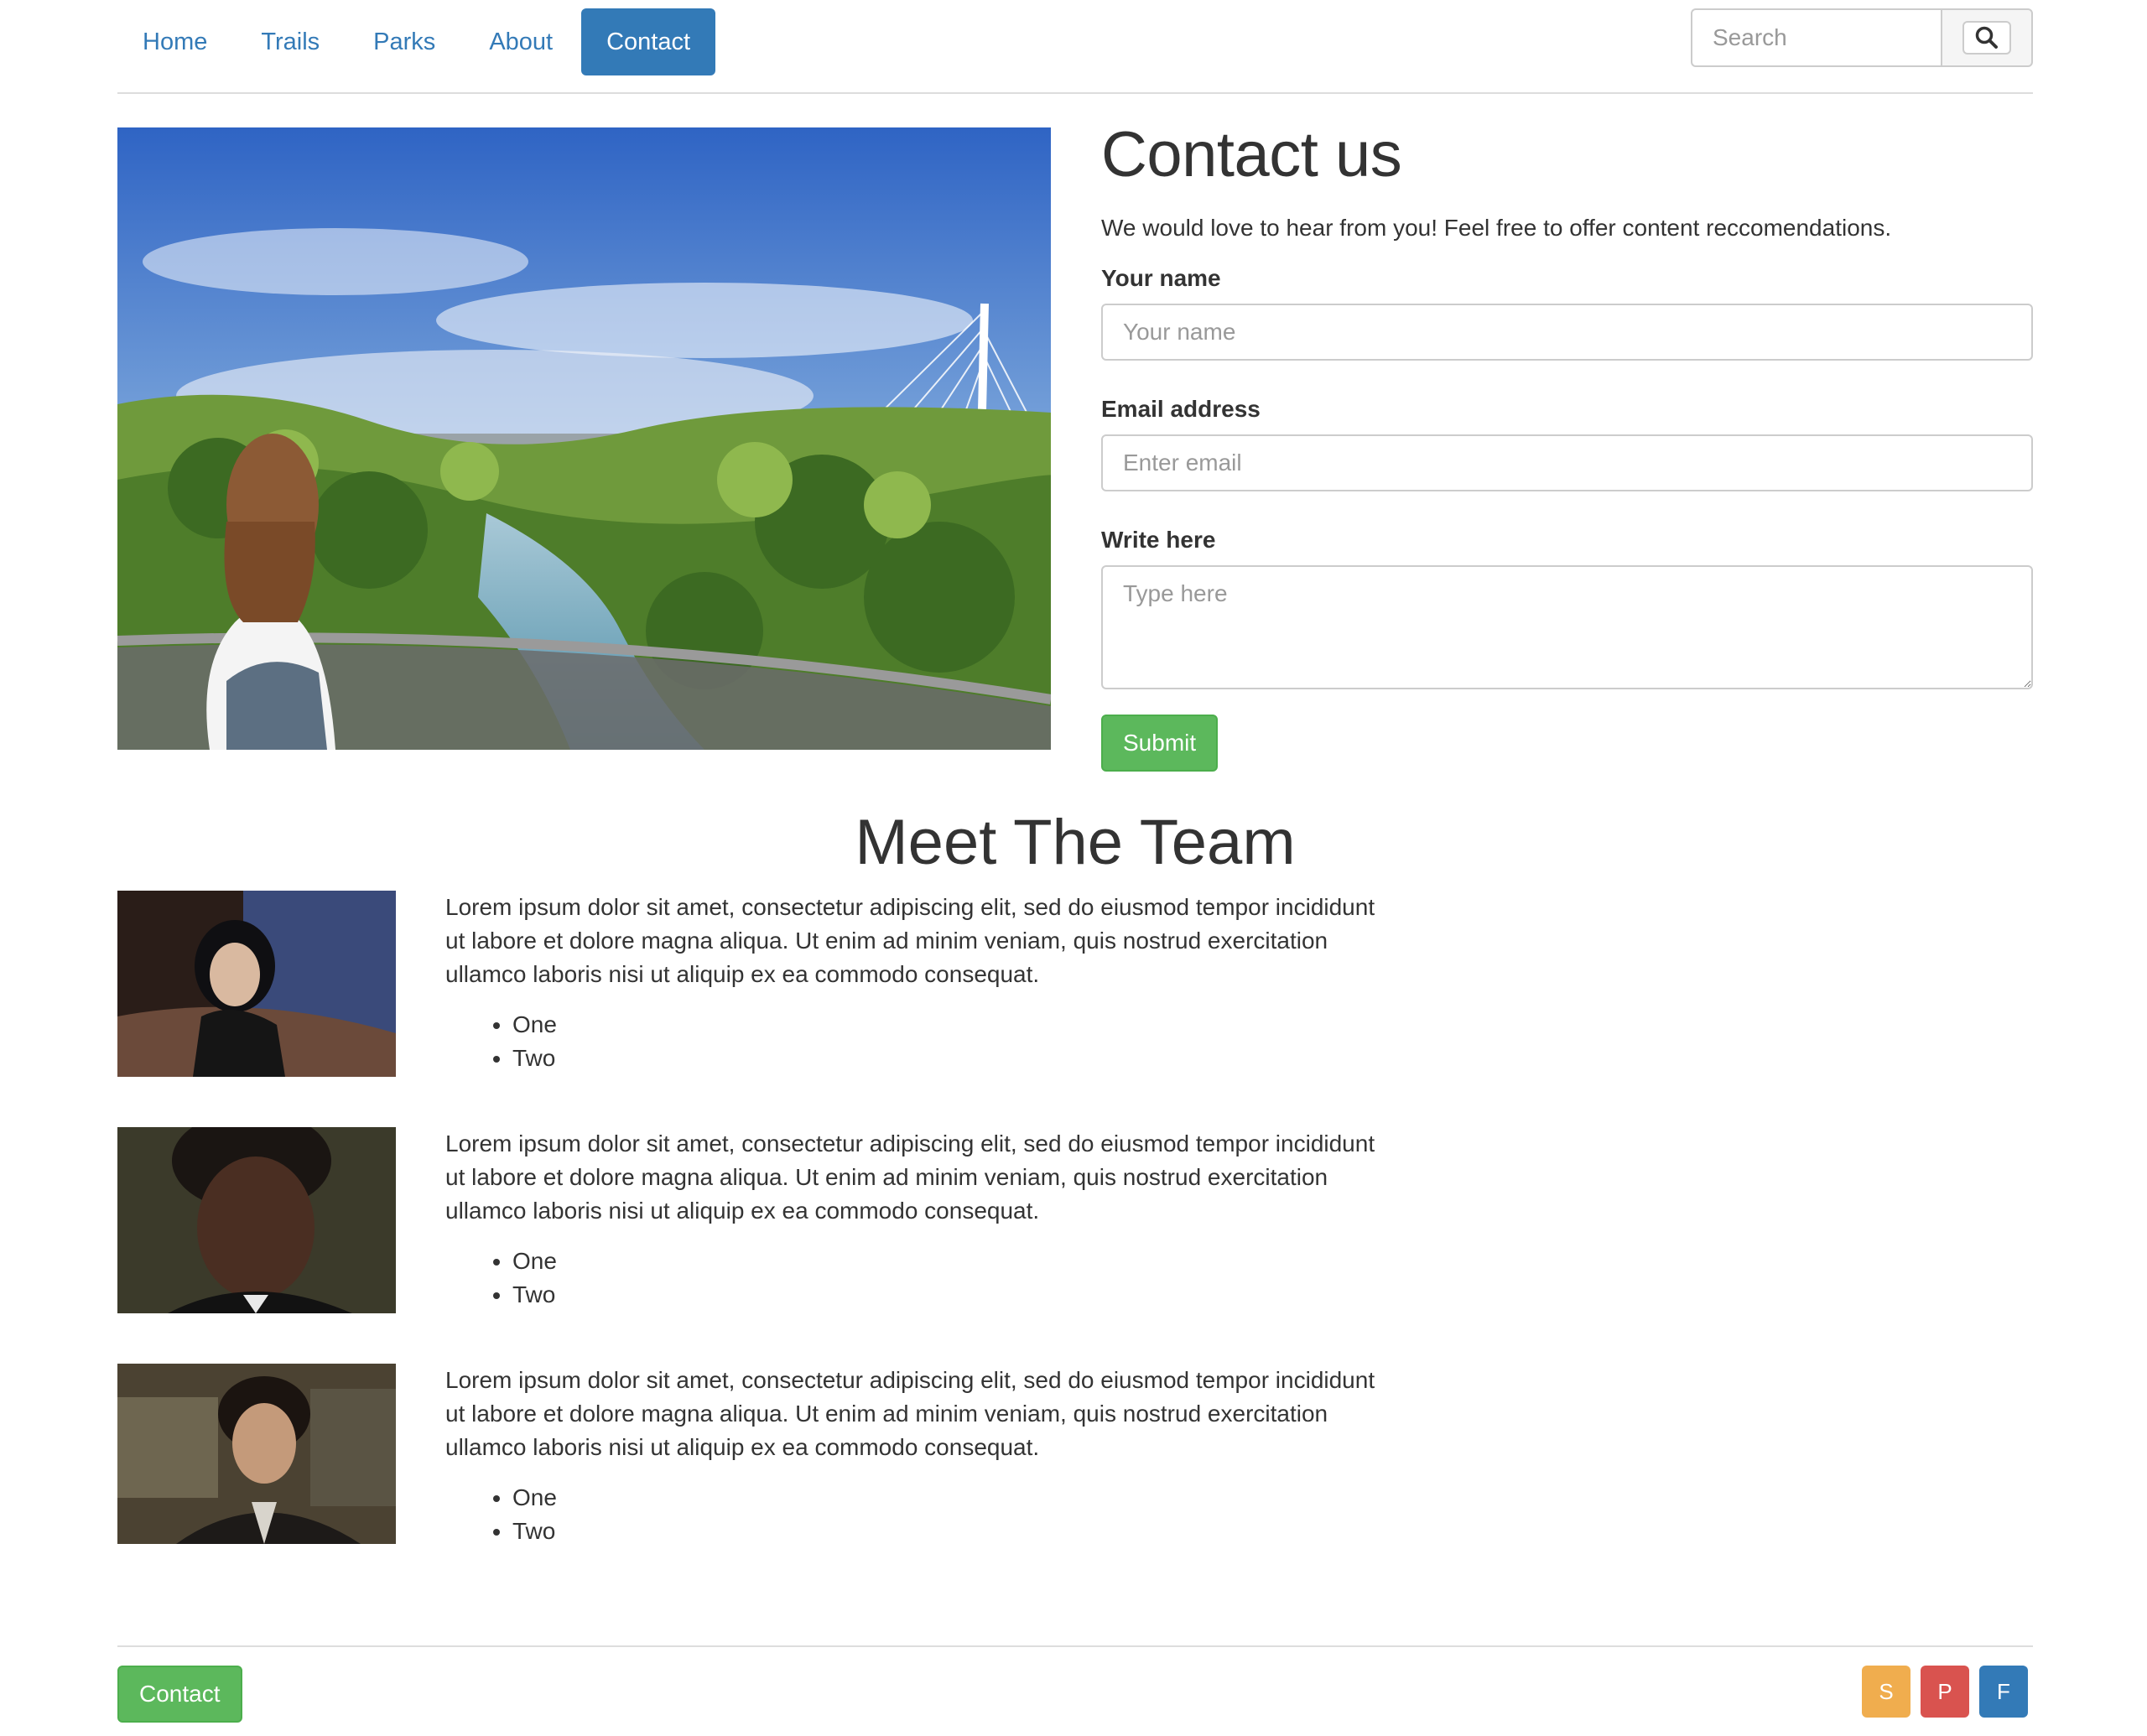  What do you see at coordinates (1251, 155) in the screenshot?
I see `contact-title: Contact us` at bounding box center [1251, 155].